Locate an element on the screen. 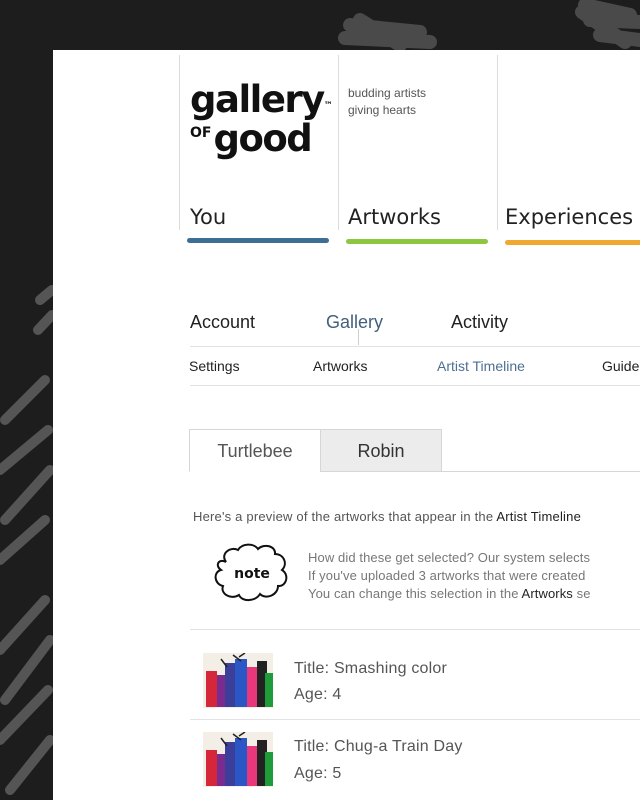 This screenshot has height=800, width=640. artwork-title-row: Title: Smashing color is located at coordinates (370, 669).